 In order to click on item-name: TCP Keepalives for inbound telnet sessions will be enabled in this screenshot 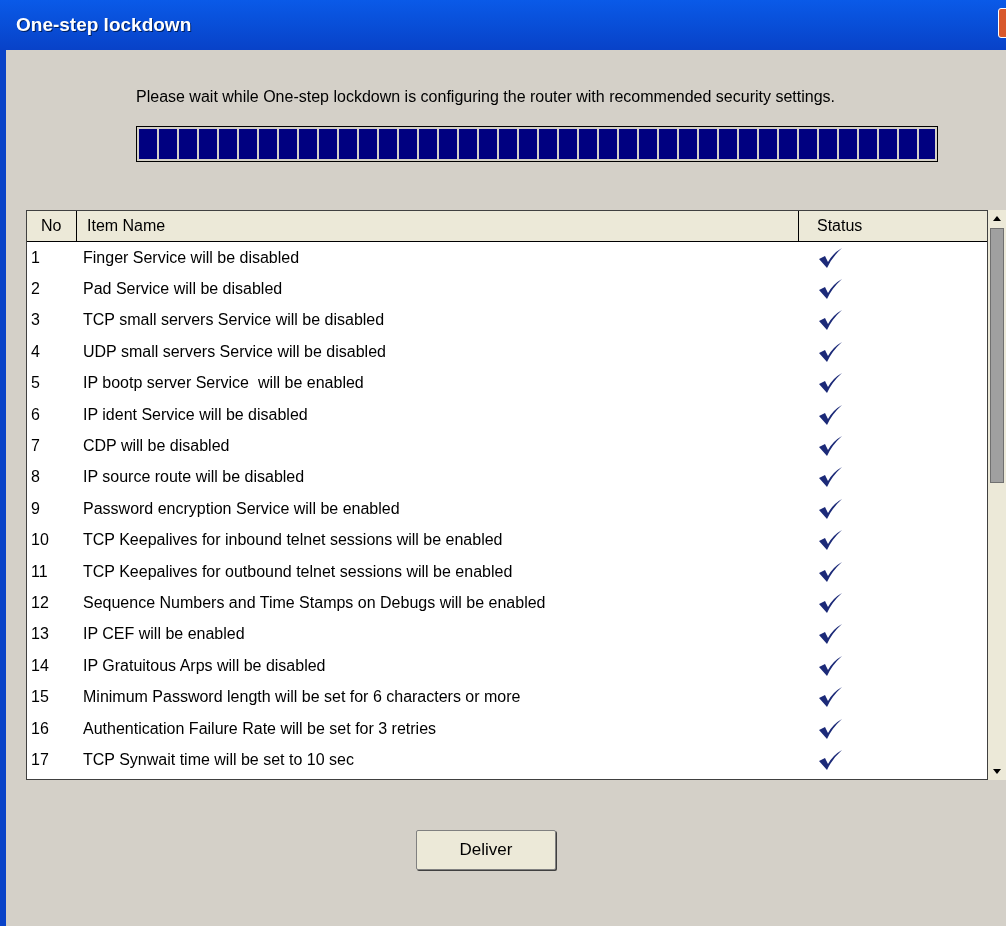, I will do `click(293, 540)`.